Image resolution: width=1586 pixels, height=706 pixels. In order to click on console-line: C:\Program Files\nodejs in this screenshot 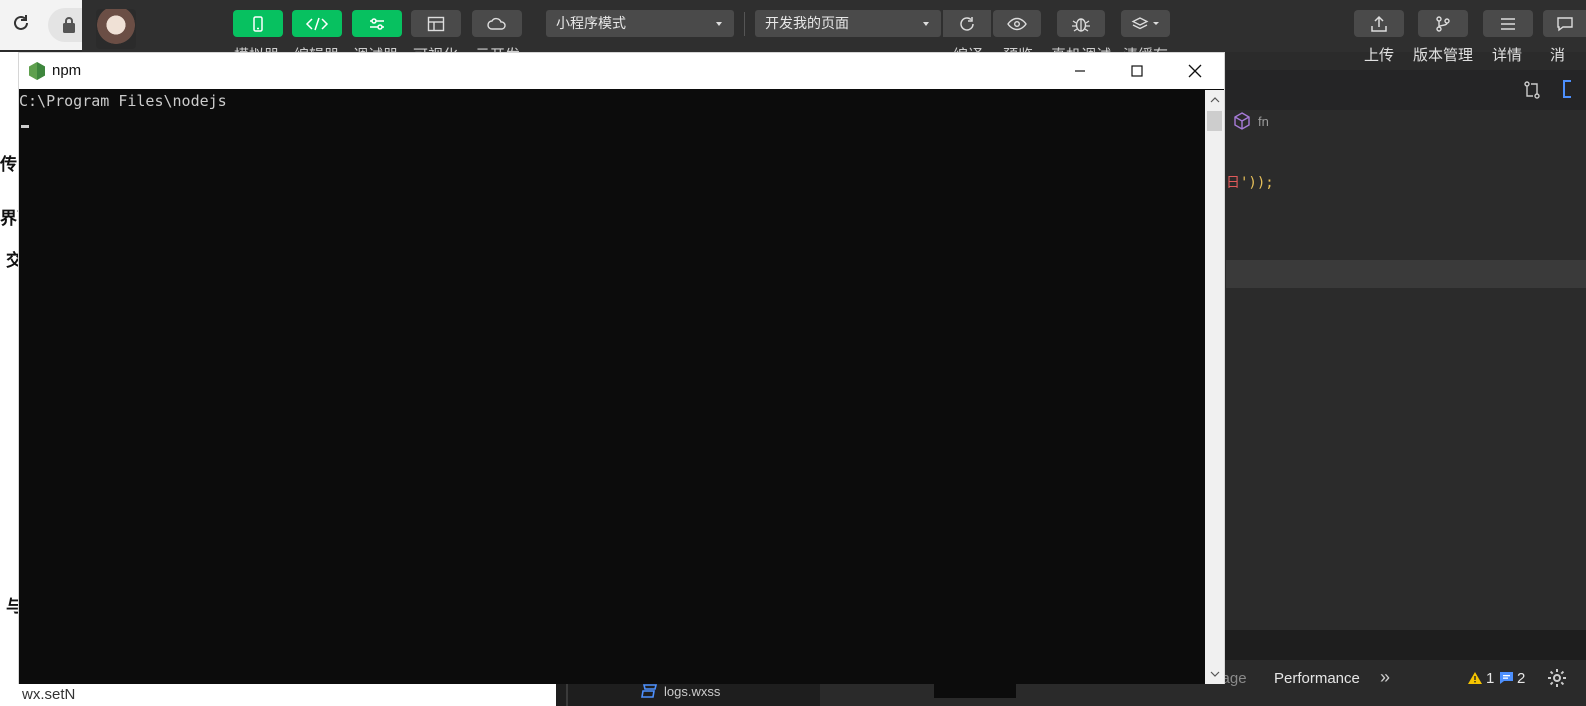, I will do `click(123, 101)`.